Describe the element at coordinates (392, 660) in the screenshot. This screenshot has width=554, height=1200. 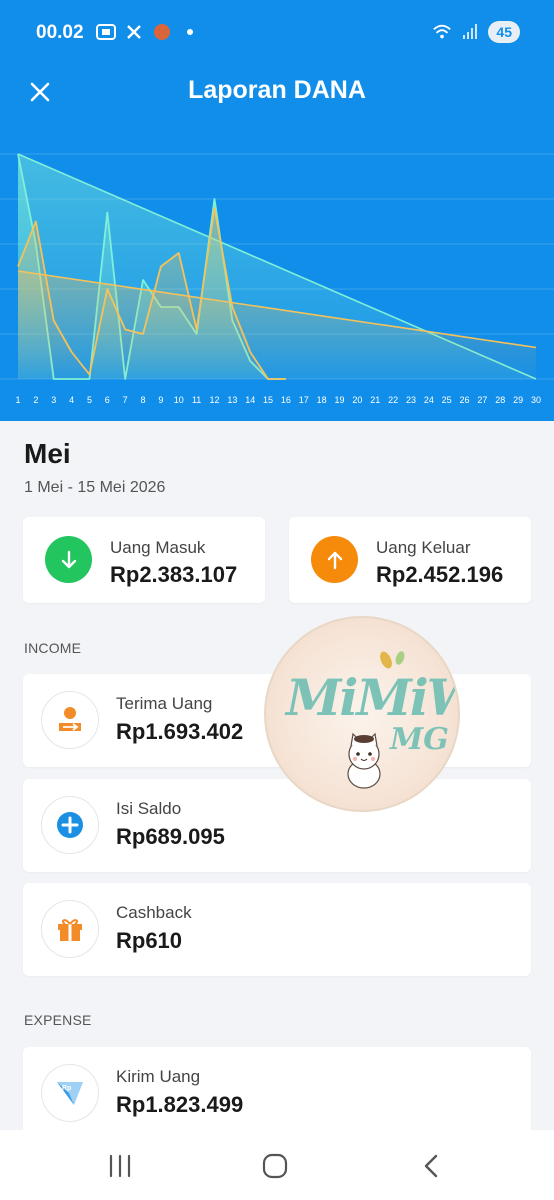
I see `leaf-decoration-icon` at that location.